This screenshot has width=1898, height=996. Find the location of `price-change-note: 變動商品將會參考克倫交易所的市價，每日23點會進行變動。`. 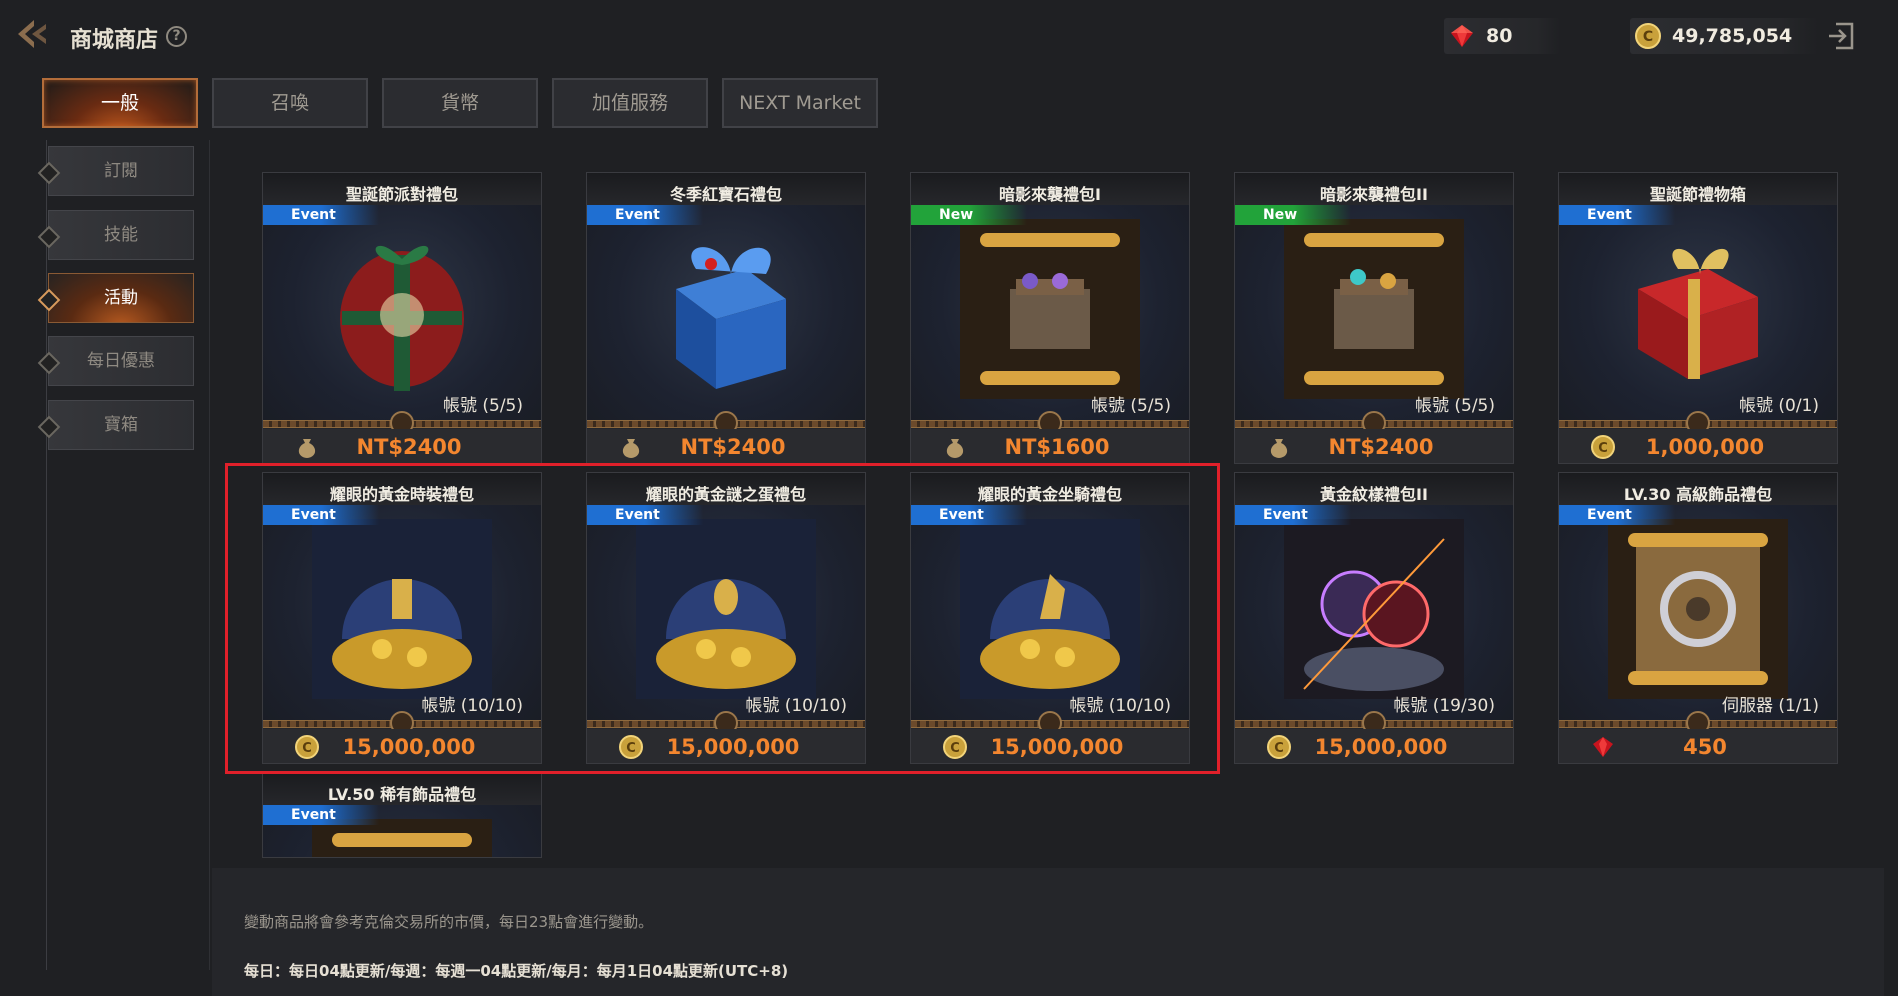

price-change-note: 變動商品將會參考克倫交易所的市價，每日23點會進行變動。 is located at coordinates (449, 922).